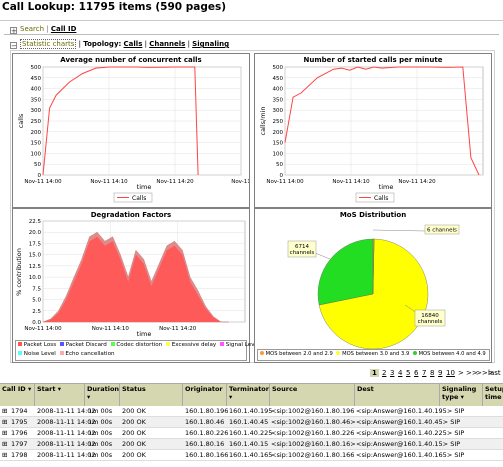 The height and width of the screenshot is (467, 503). I want to click on cell-source: <sip:1002@160.1.80.166>;ta, so click(313, 455).